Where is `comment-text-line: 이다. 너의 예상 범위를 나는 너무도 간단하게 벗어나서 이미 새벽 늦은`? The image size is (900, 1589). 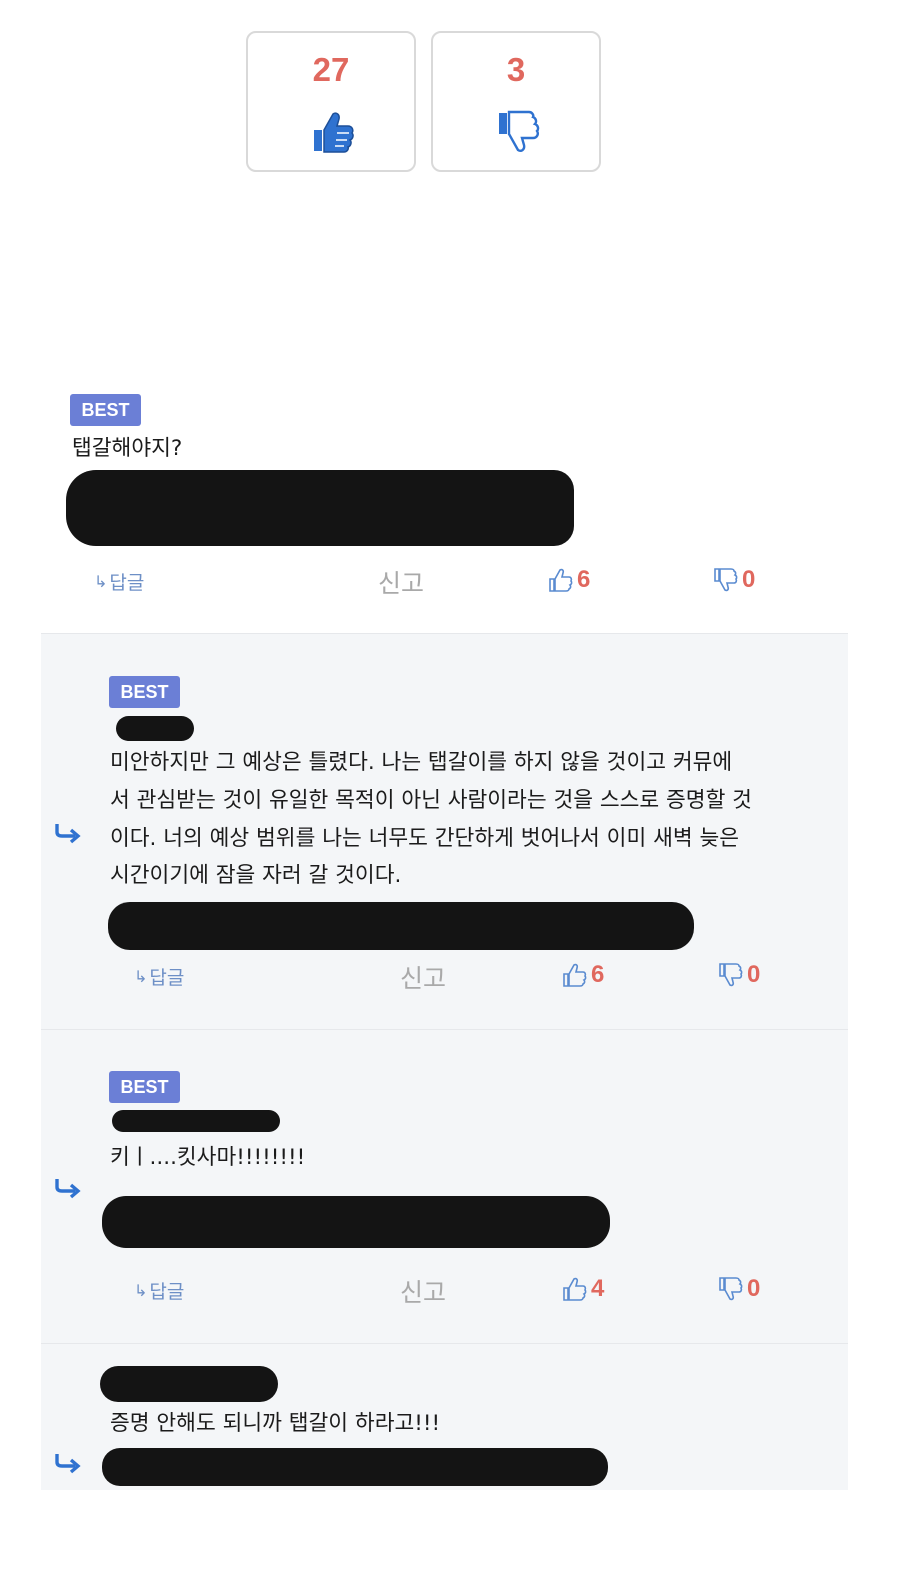 comment-text-line: 이다. 너의 예상 범위를 나는 너무도 간단하게 벗어나서 이미 새벽 늦은 is located at coordinates (425, 838).